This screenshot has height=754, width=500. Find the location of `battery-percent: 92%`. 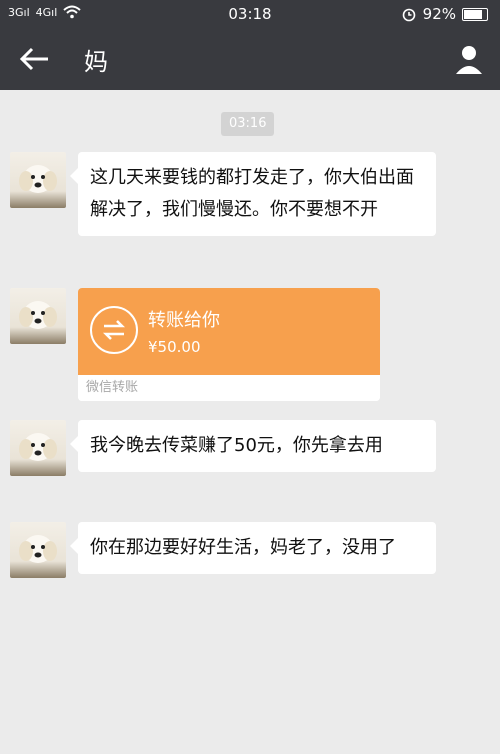

battery-percent: 92% is located at coordinates (439, 14).